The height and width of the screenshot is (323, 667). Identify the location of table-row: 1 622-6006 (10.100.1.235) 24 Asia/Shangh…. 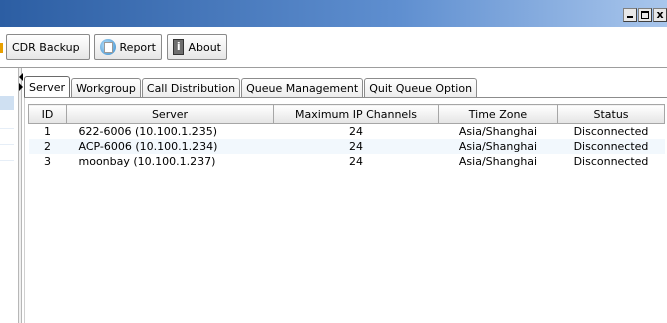
(346, 131).